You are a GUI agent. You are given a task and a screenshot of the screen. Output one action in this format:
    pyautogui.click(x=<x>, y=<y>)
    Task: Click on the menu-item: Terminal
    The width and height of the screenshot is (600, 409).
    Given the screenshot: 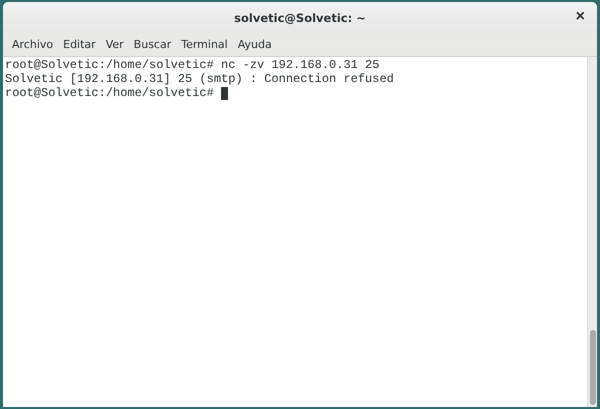 What is the action you would take?
    pyautogui.click(x=204, y=44)
    